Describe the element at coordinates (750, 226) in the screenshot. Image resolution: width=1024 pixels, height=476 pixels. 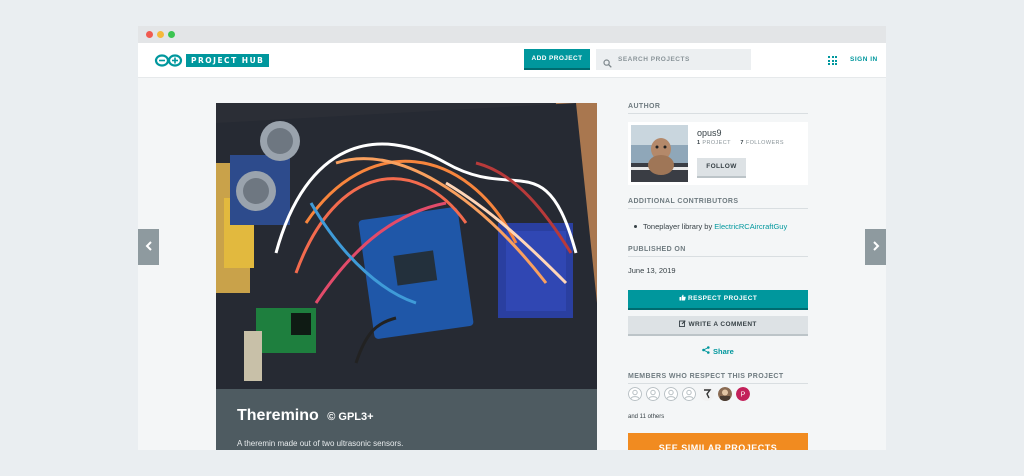
I see `contributor-link: ElectricRCAircraftGuy` at that location.